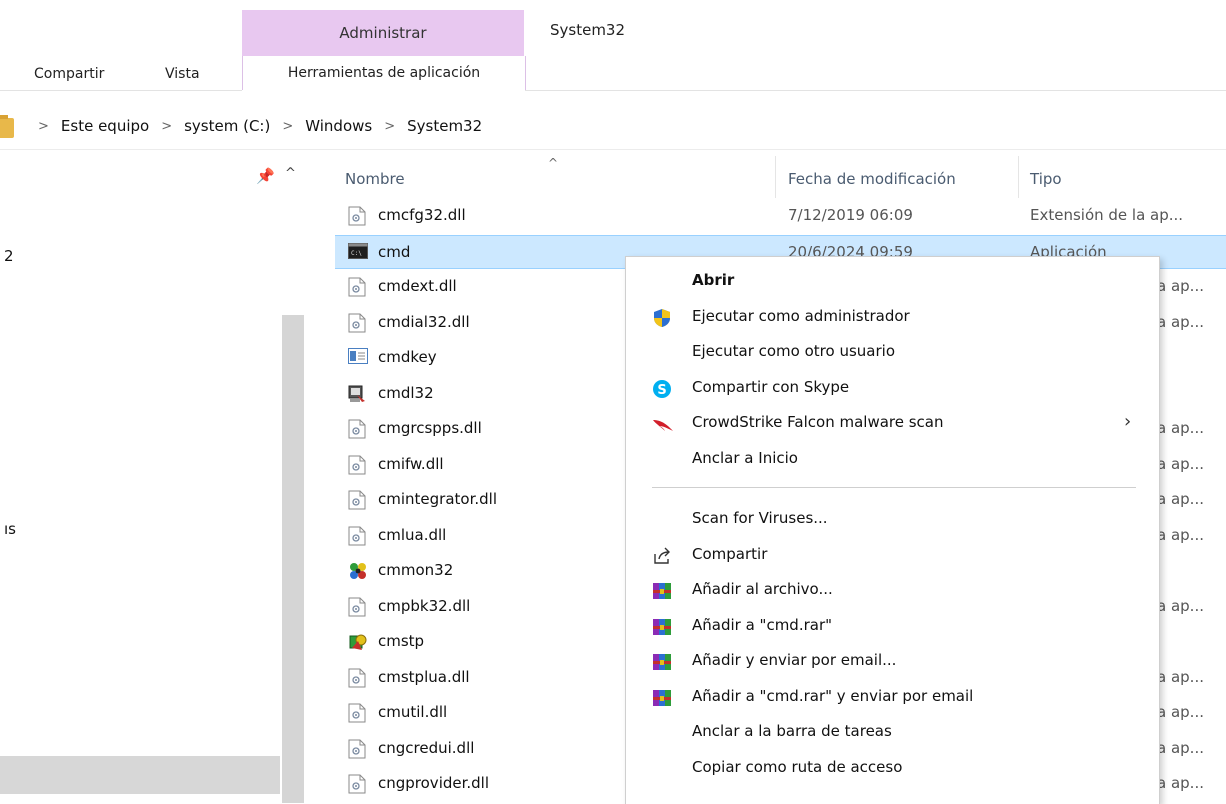 The width and height of the screenshot is (1226, 804). I want to click on menu-item-ejecutar-como-administrador: Ejecutar como administrador, so click(892, 317).